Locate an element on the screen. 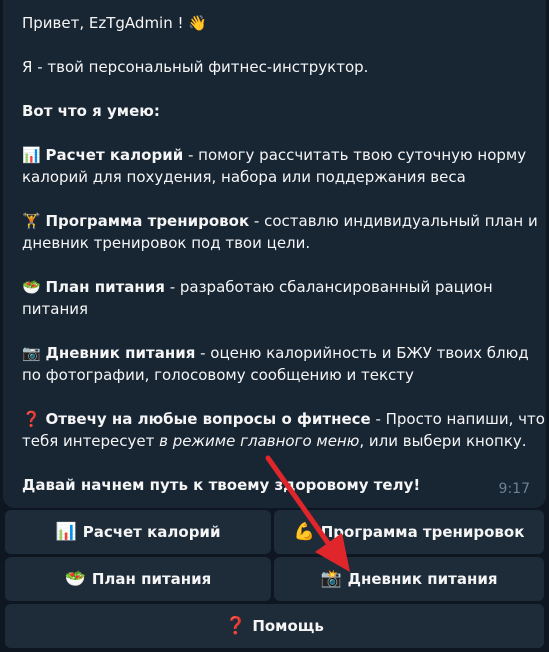 The height and width of the screenshot is (652, 549). camera-flash-icon: 📸 is located at coordinates (331, 579).